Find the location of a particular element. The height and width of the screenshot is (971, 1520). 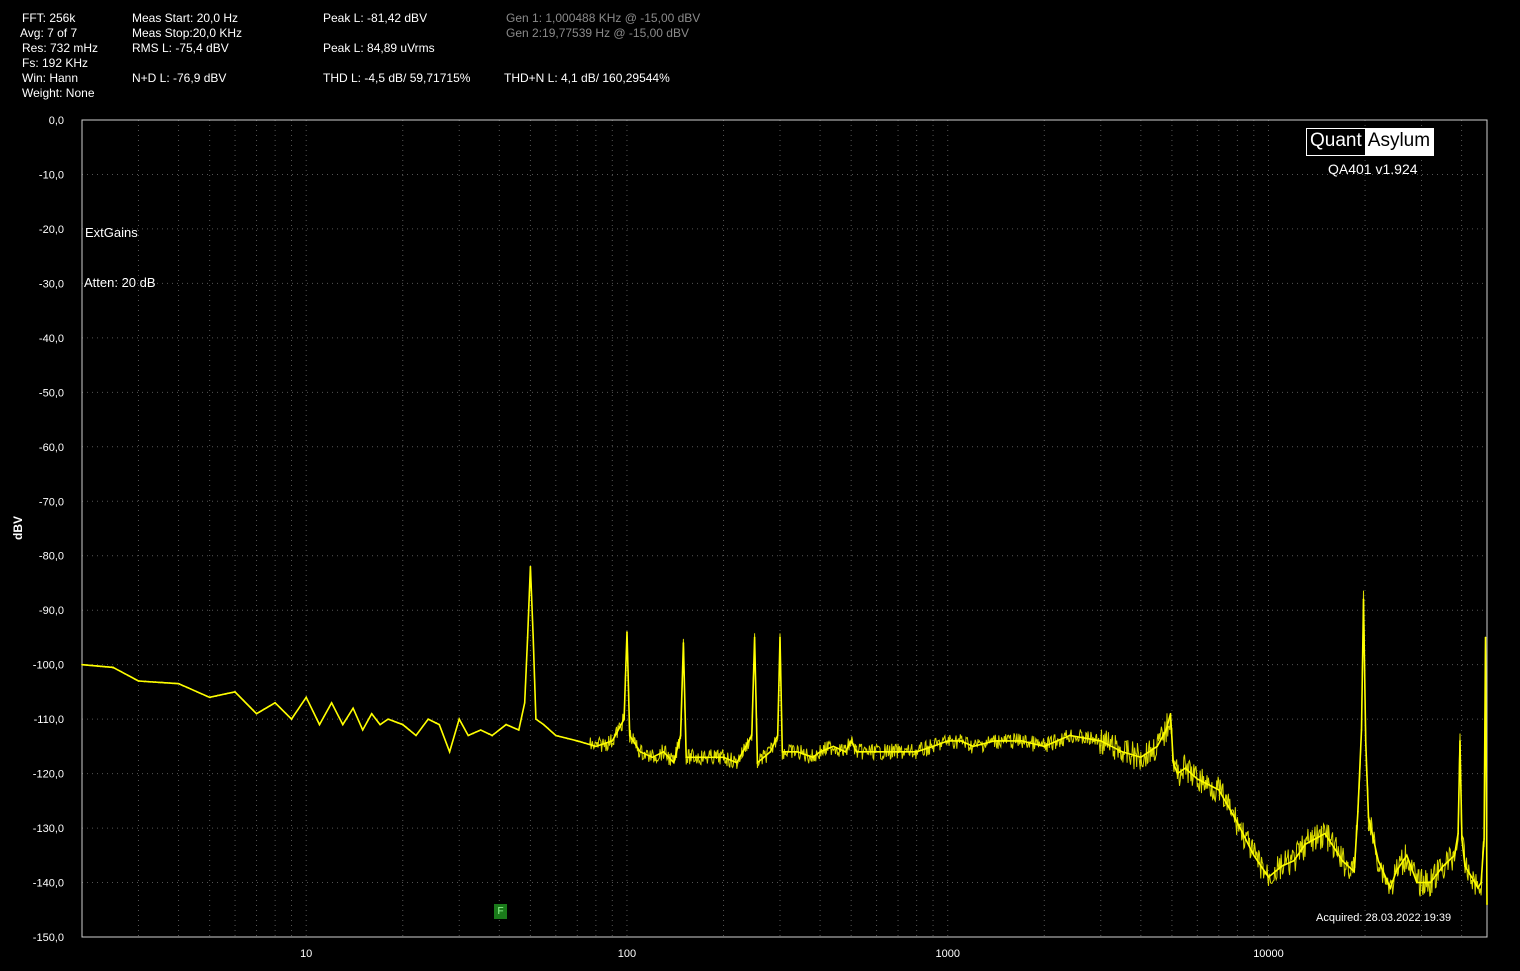

y-tick-label: -30,0 is located at coordinates (51, 284).